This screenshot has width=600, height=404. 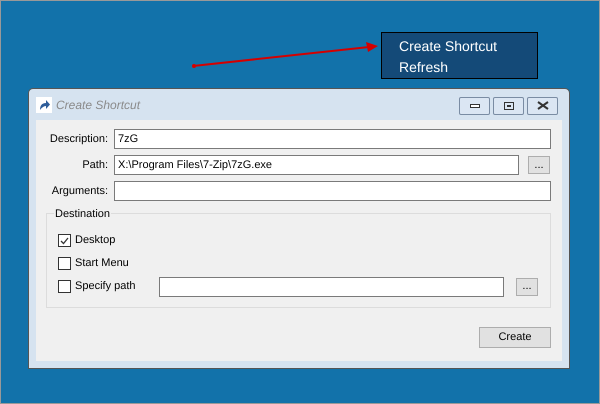 What do you see at coordinates (78, 139) in the screenshot?
I see `field-label: Description:` at bounding box center [78, 139].